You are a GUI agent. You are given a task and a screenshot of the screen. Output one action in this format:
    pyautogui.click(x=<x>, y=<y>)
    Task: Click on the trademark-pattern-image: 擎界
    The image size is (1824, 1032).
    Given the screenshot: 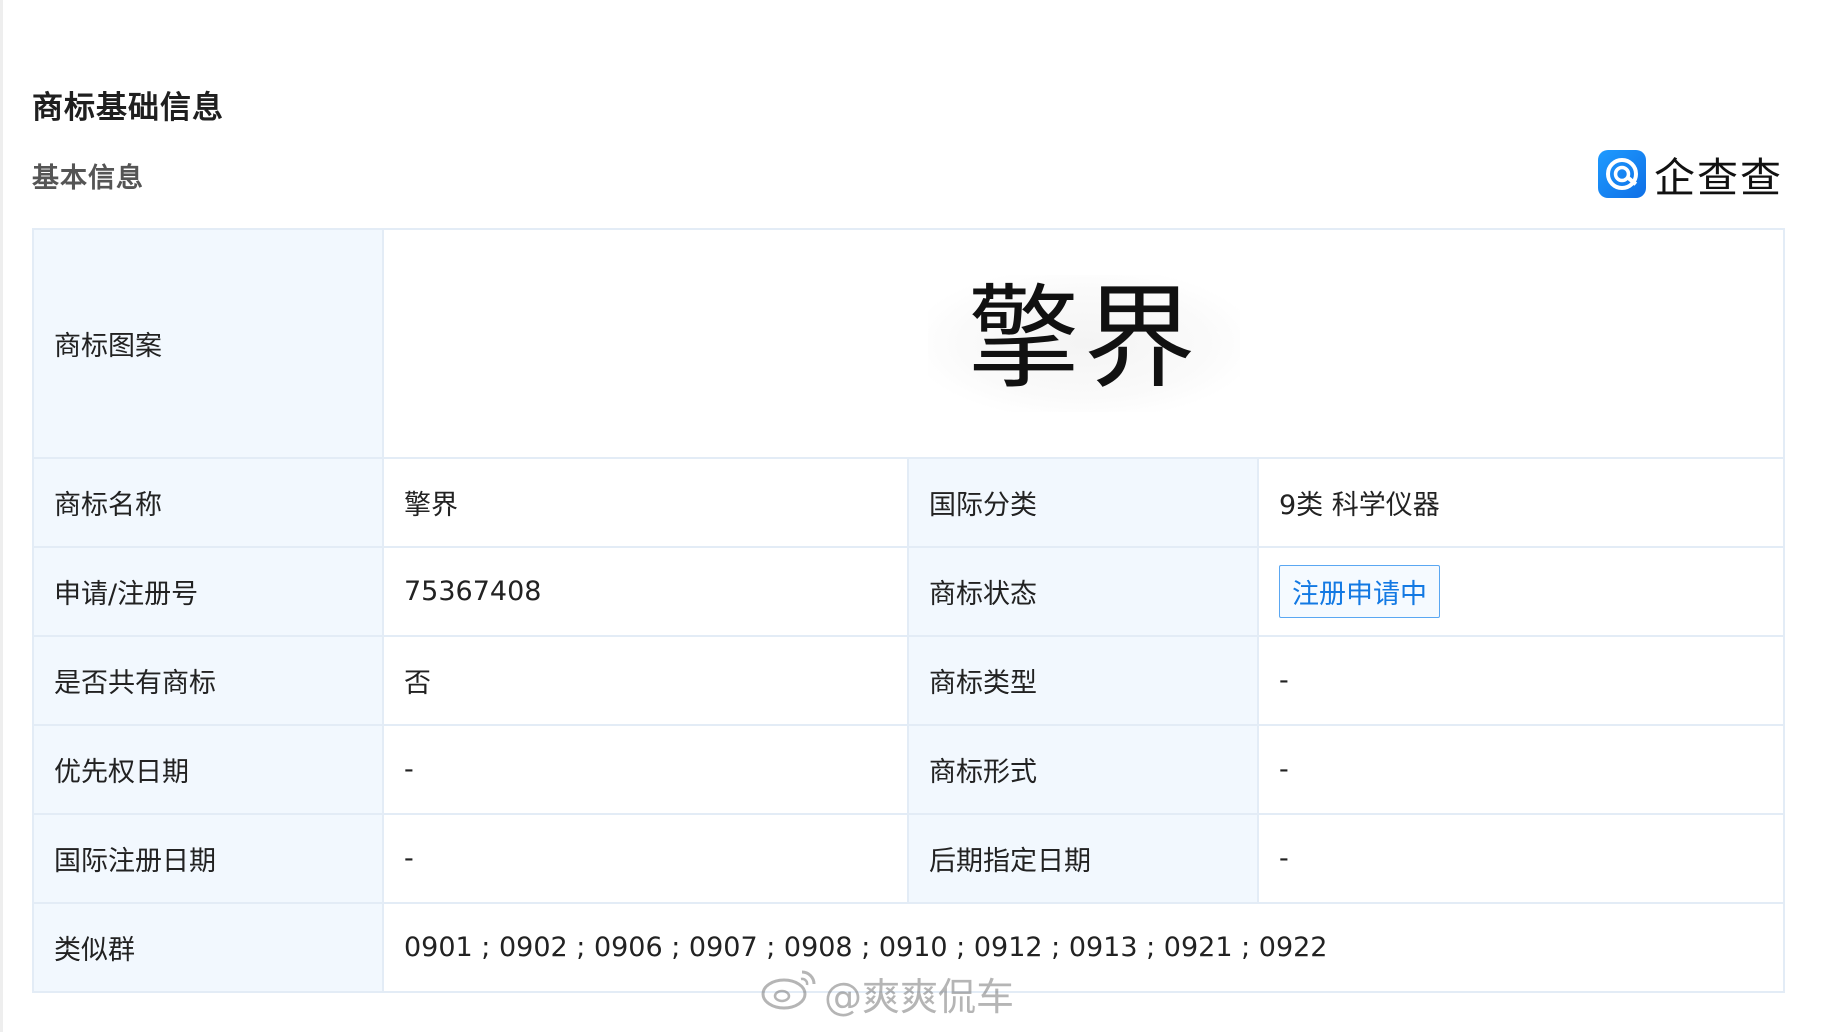 What is the action you would take?
    pyautogui.click(x=1083, y=343)
    